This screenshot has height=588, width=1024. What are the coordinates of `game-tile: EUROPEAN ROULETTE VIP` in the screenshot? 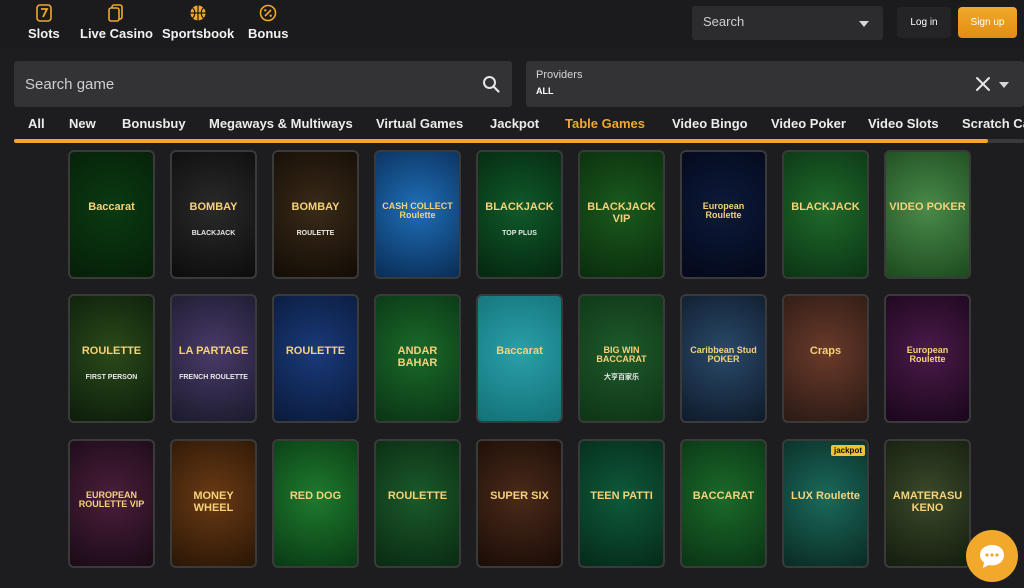 It's located at (111, 503).